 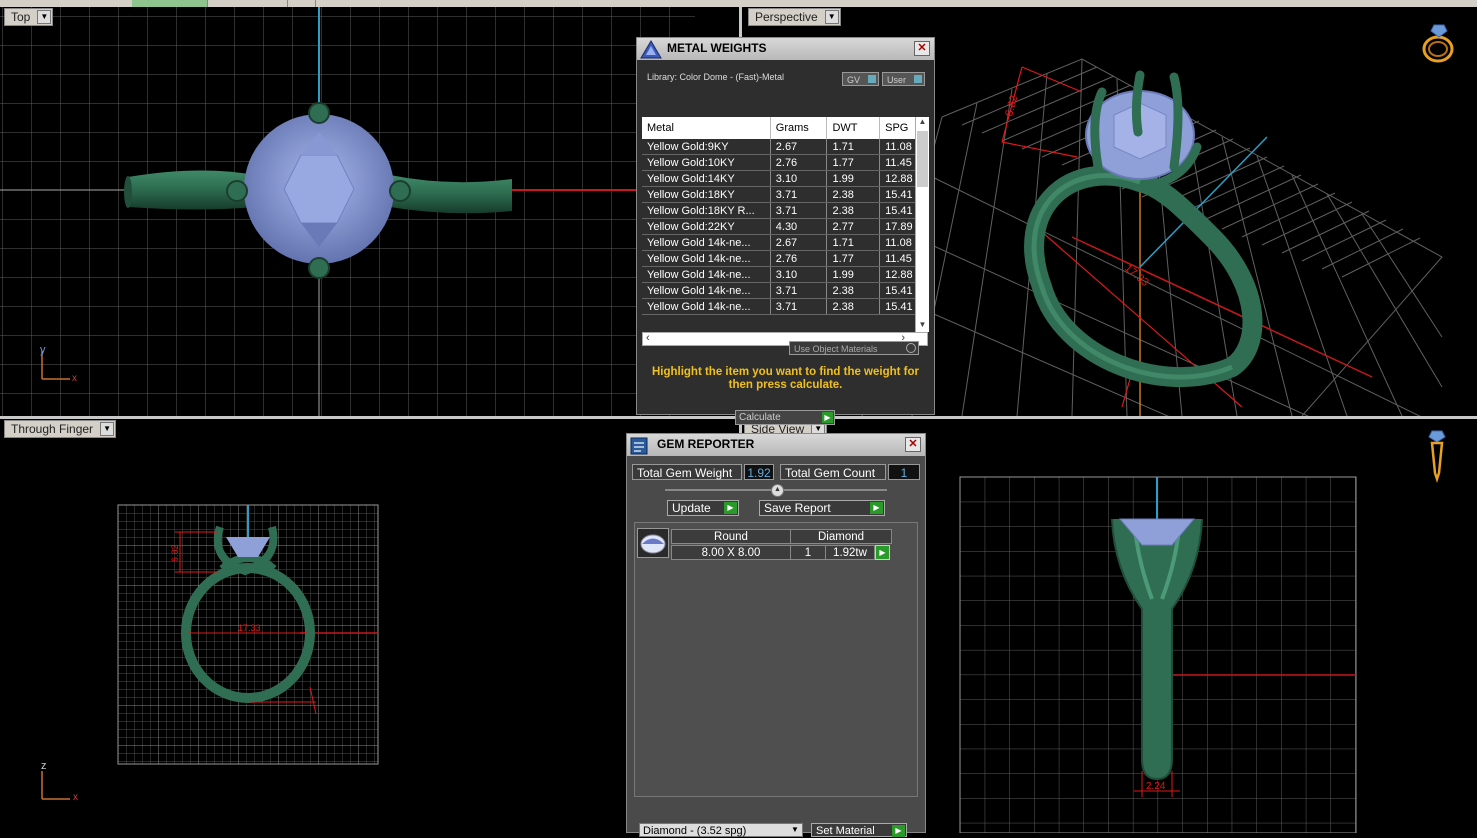 What do you see at coordinates (52, 429) in the screenshot?
I see `viewport-label-text: Through Finger` at bounding box center [52, 429].